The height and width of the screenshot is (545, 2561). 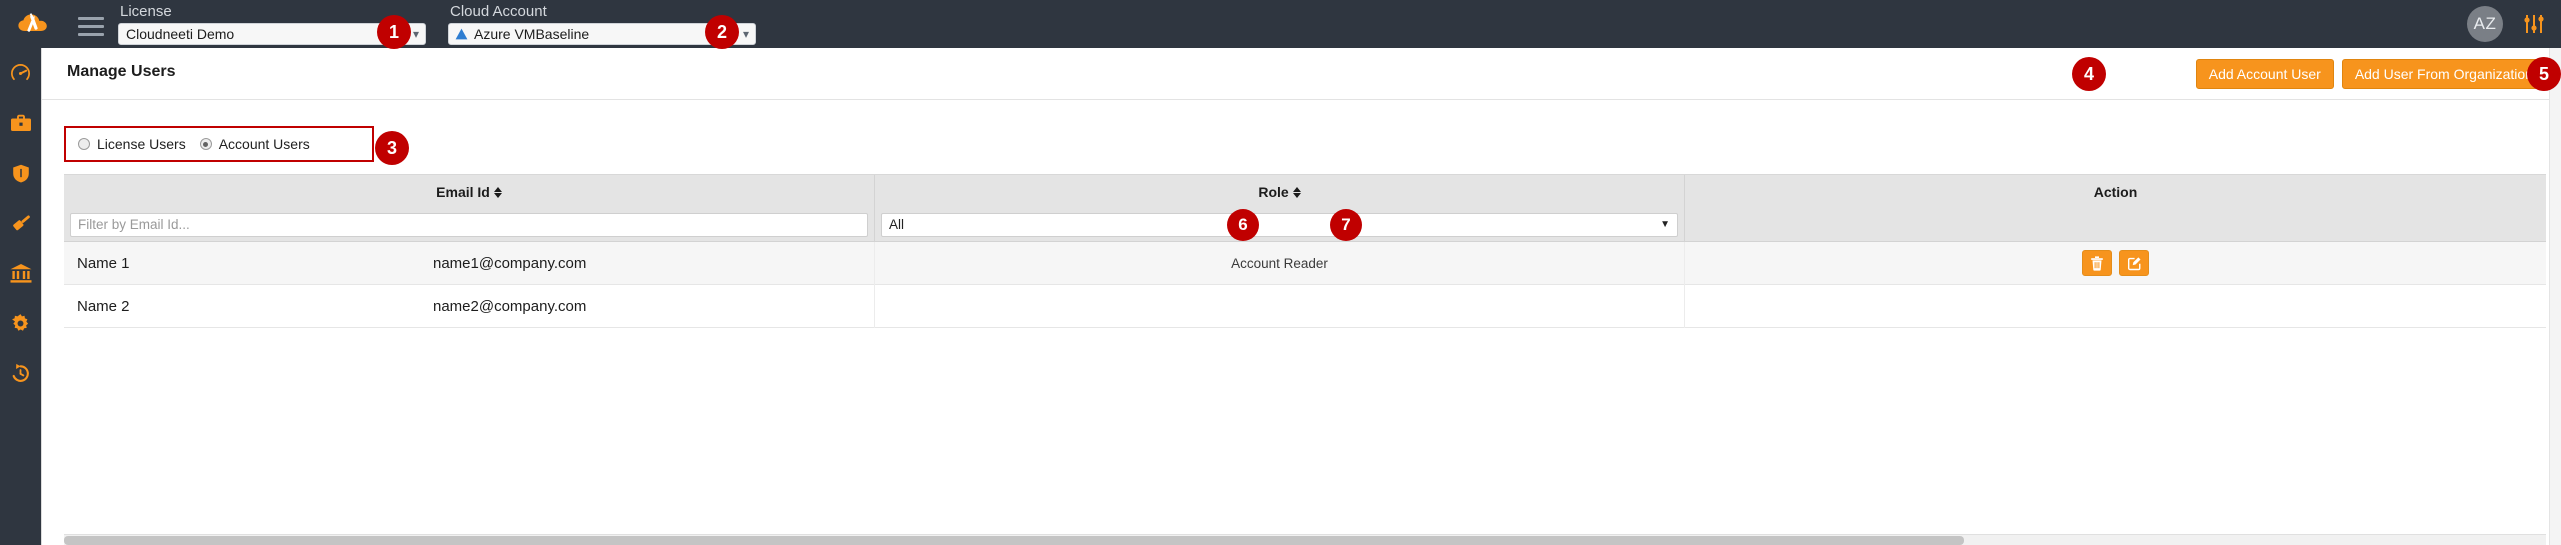 I want to click on role-filter-select: All ▼, so click(x=1279, y=224).